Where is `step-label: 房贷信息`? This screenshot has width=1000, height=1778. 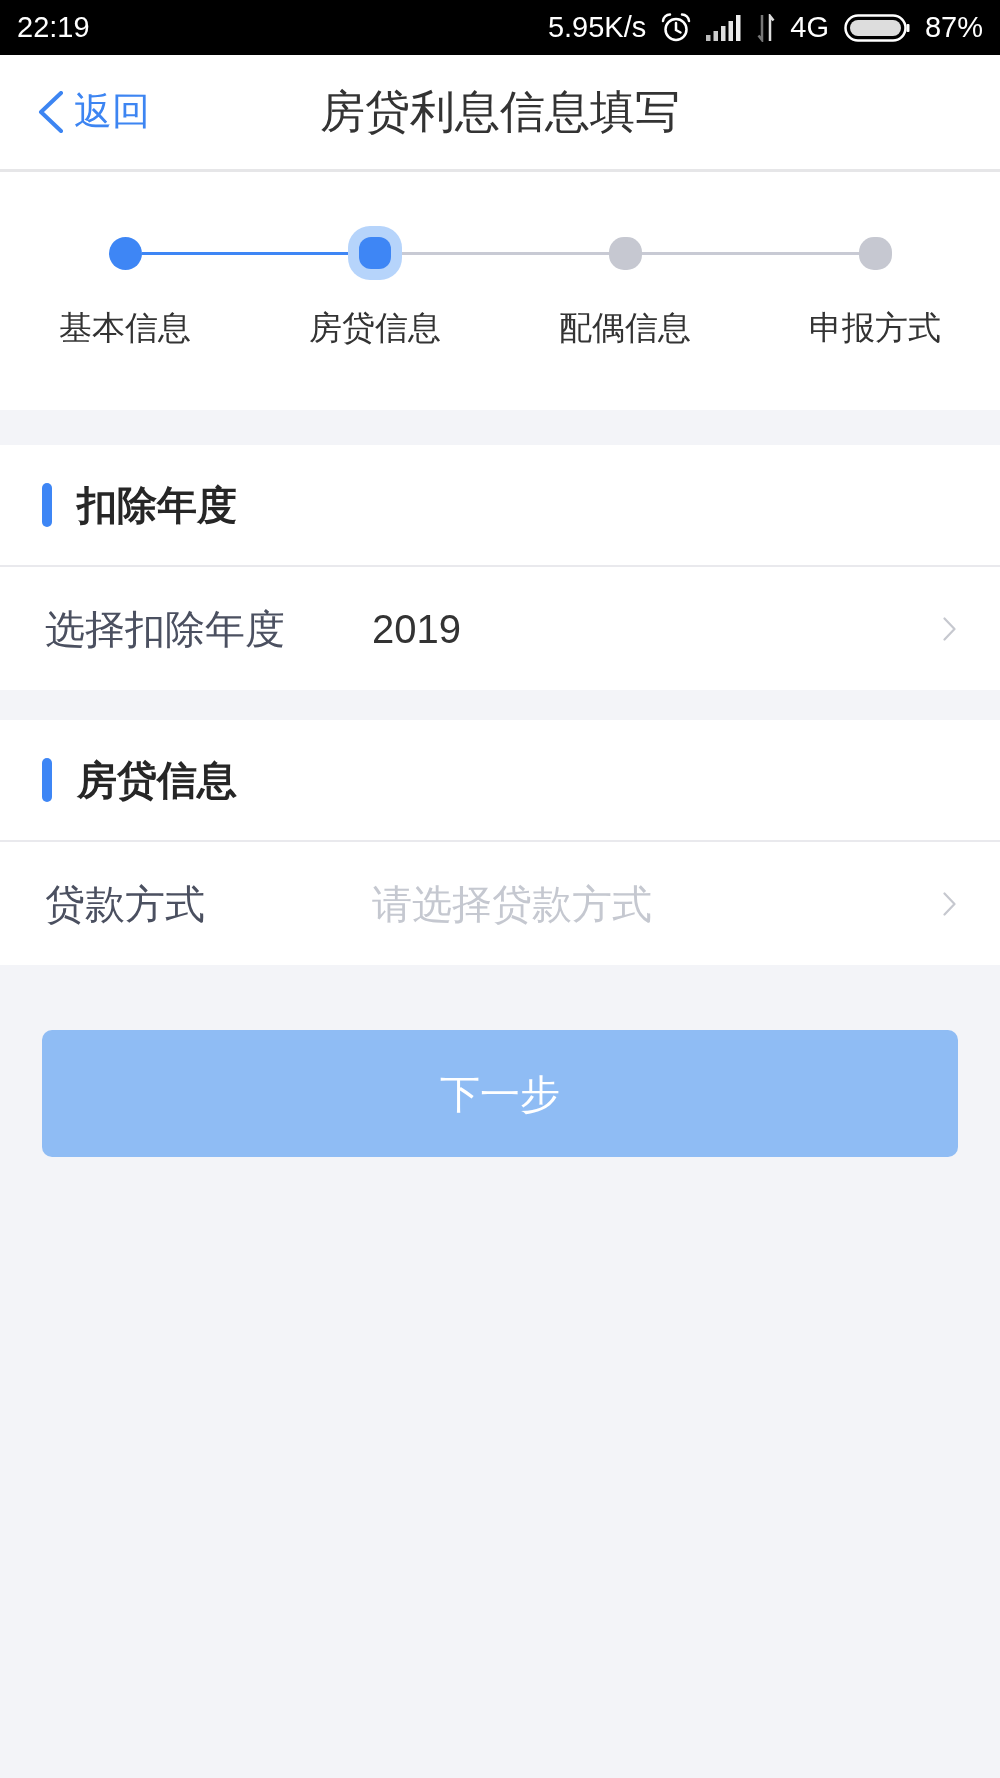 step-label: 房贷信息 is located at coordinates (375, 328).